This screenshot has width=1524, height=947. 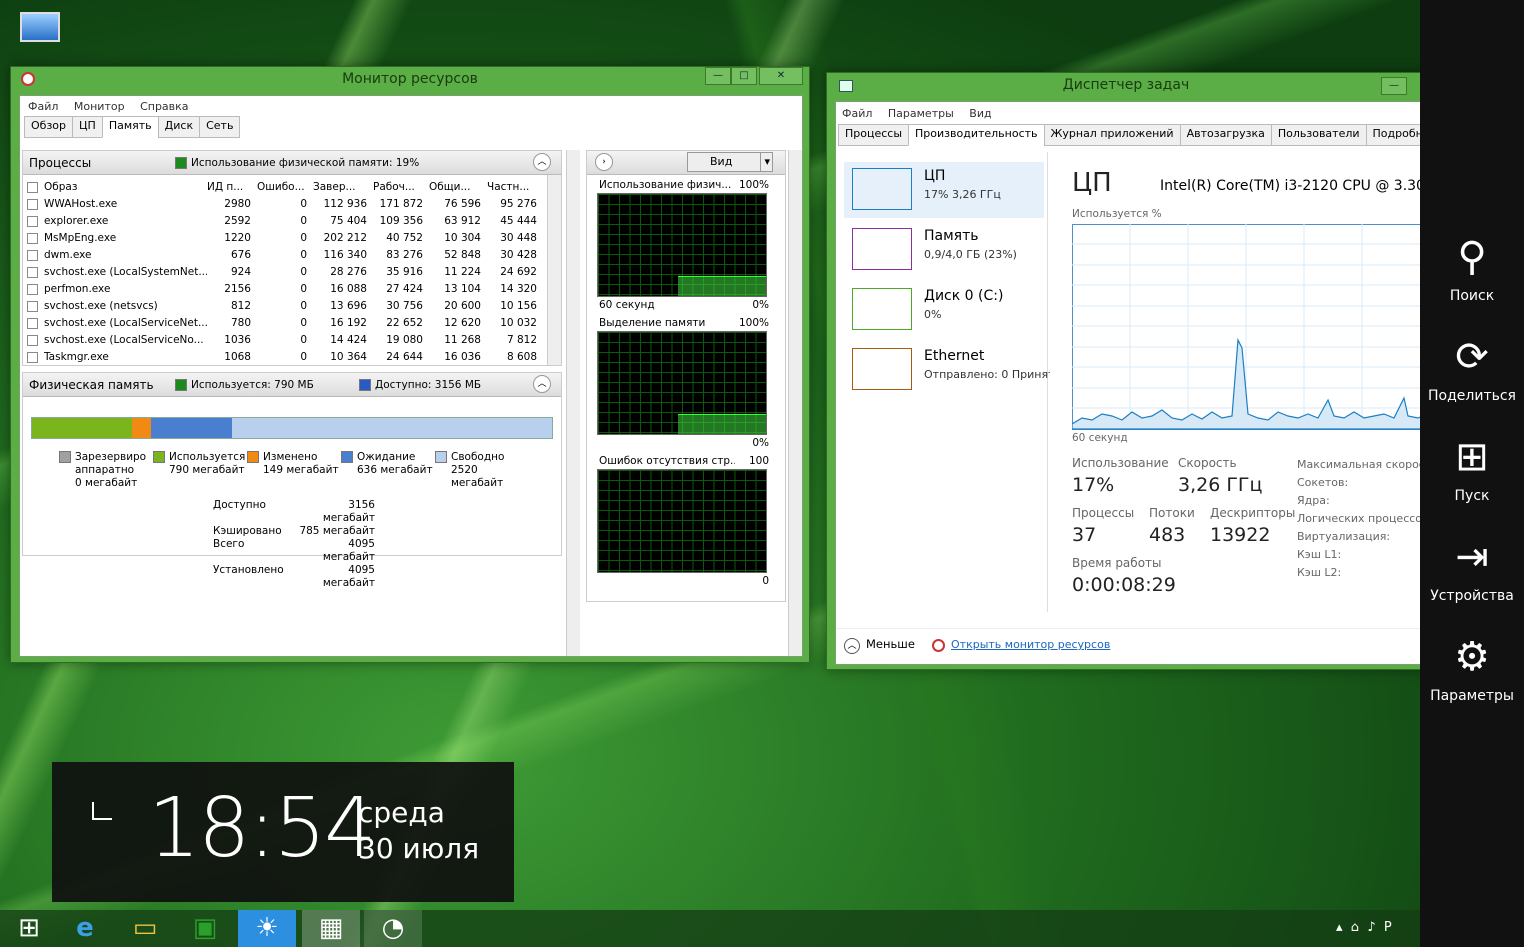 What do you see at coordinates (458, 340) in the screenshot?
I see `process-value-cell: 11 268` at bounding box center [458, 340].